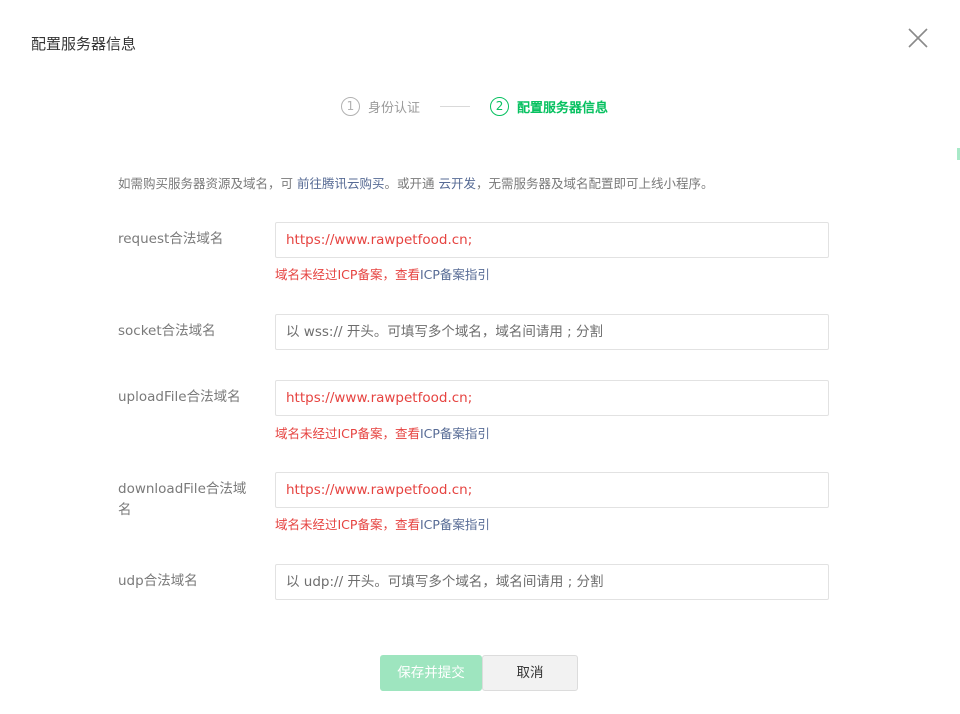 Image resolution: width=960 pixels, height=714 pixels. What do you see at coordinates (167, 331) in the screenshot?
I see `socket-domain-label: socket合法域名` at bounding box center [167, 331].